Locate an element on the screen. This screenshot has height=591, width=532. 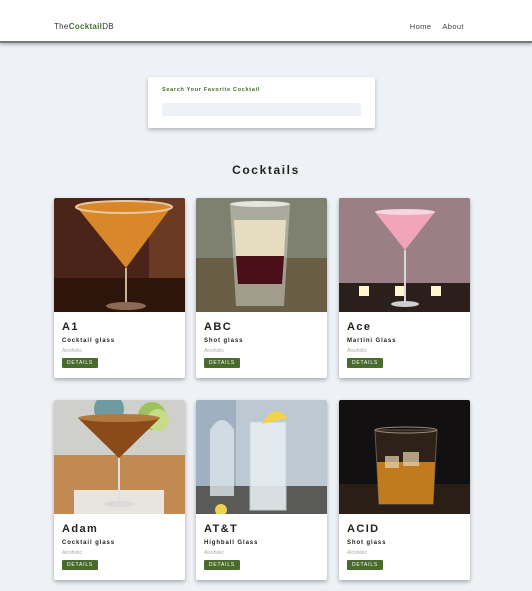
cocktail-card: ABC Shot glass Alcoholic DETAILS is located at coordinates (261, 288).